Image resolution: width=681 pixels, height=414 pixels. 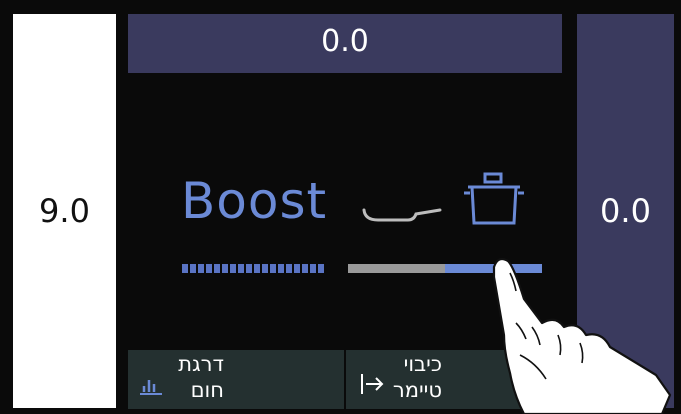 What do you see at coordinates (582, 335) in the screenshot?
I see `pointing-hand-icon` at bounding box center [582, 335].